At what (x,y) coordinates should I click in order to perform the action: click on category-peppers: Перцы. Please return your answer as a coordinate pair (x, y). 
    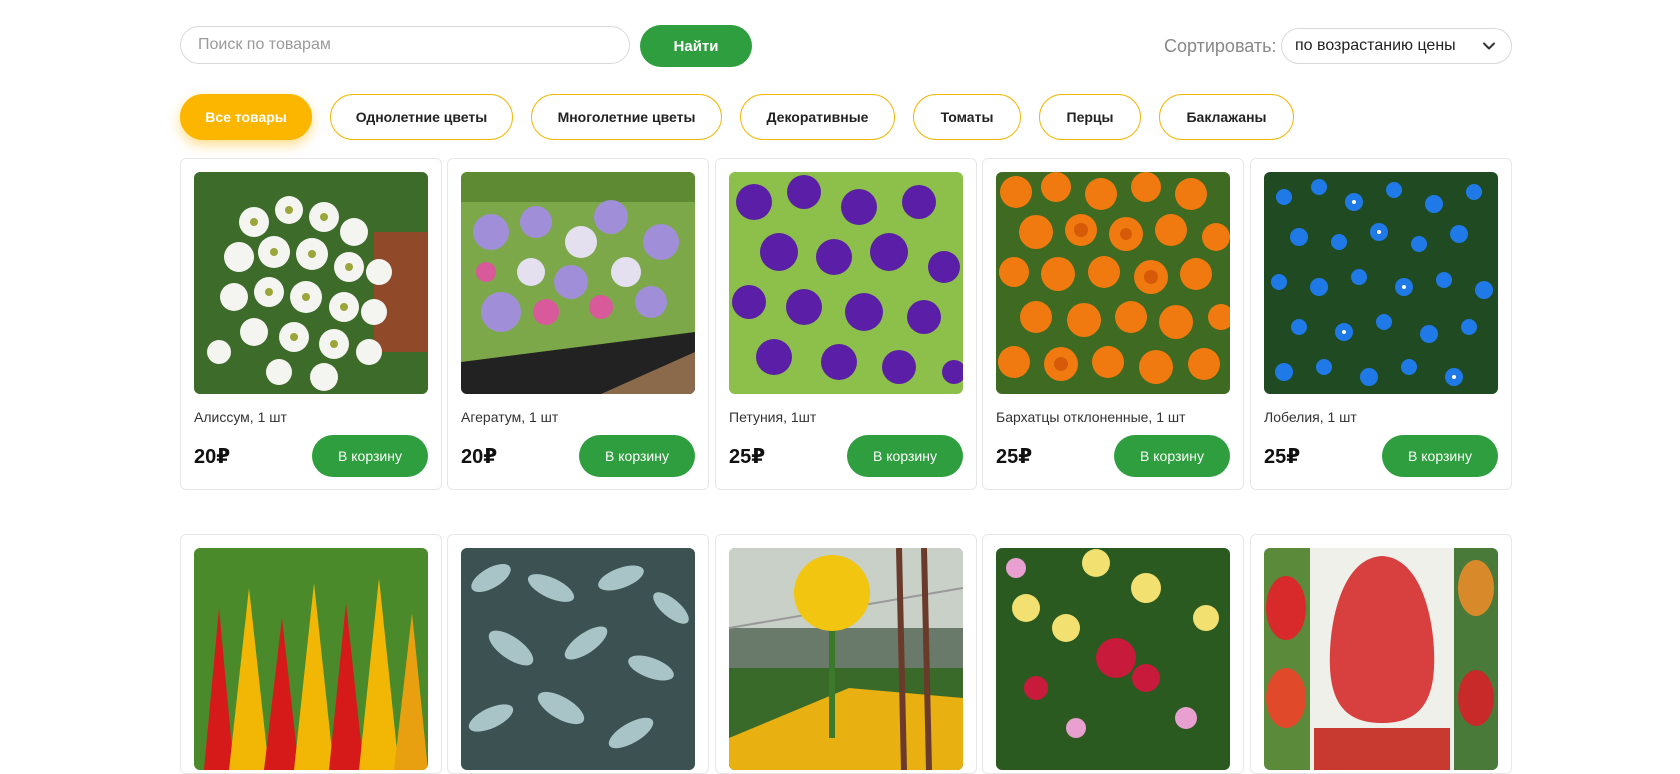
    Looking at the image, I should click on (1090, 117).